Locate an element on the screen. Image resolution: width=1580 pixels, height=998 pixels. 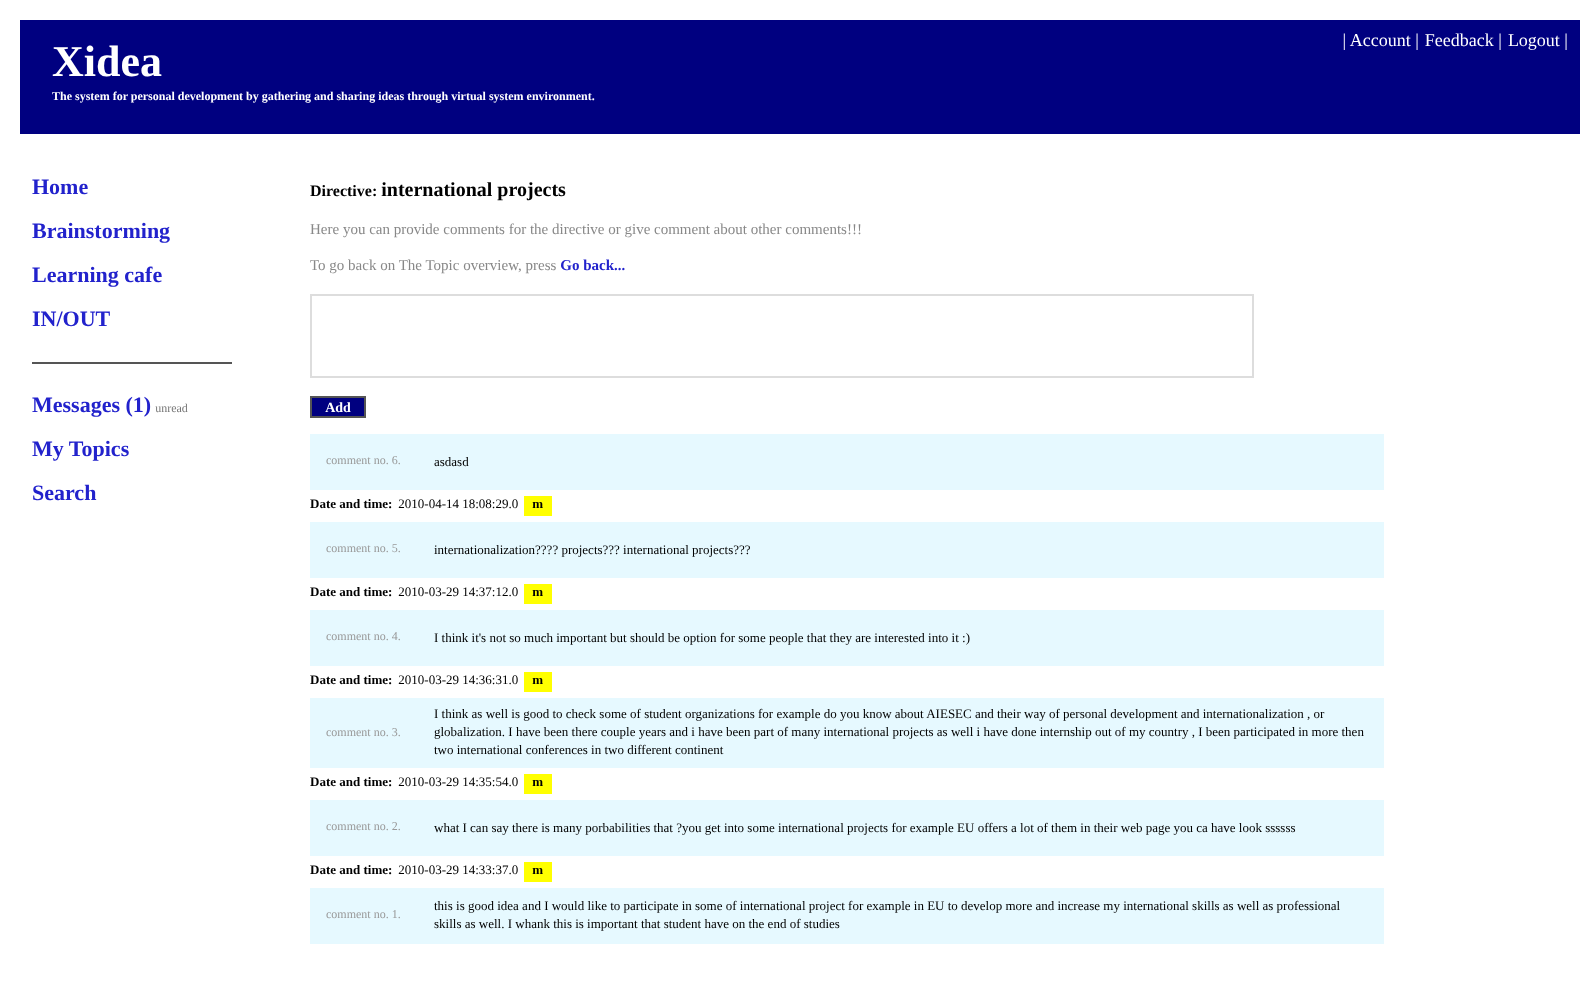
sidebar-link: Brainstorming is located at coordinates (171, 232).